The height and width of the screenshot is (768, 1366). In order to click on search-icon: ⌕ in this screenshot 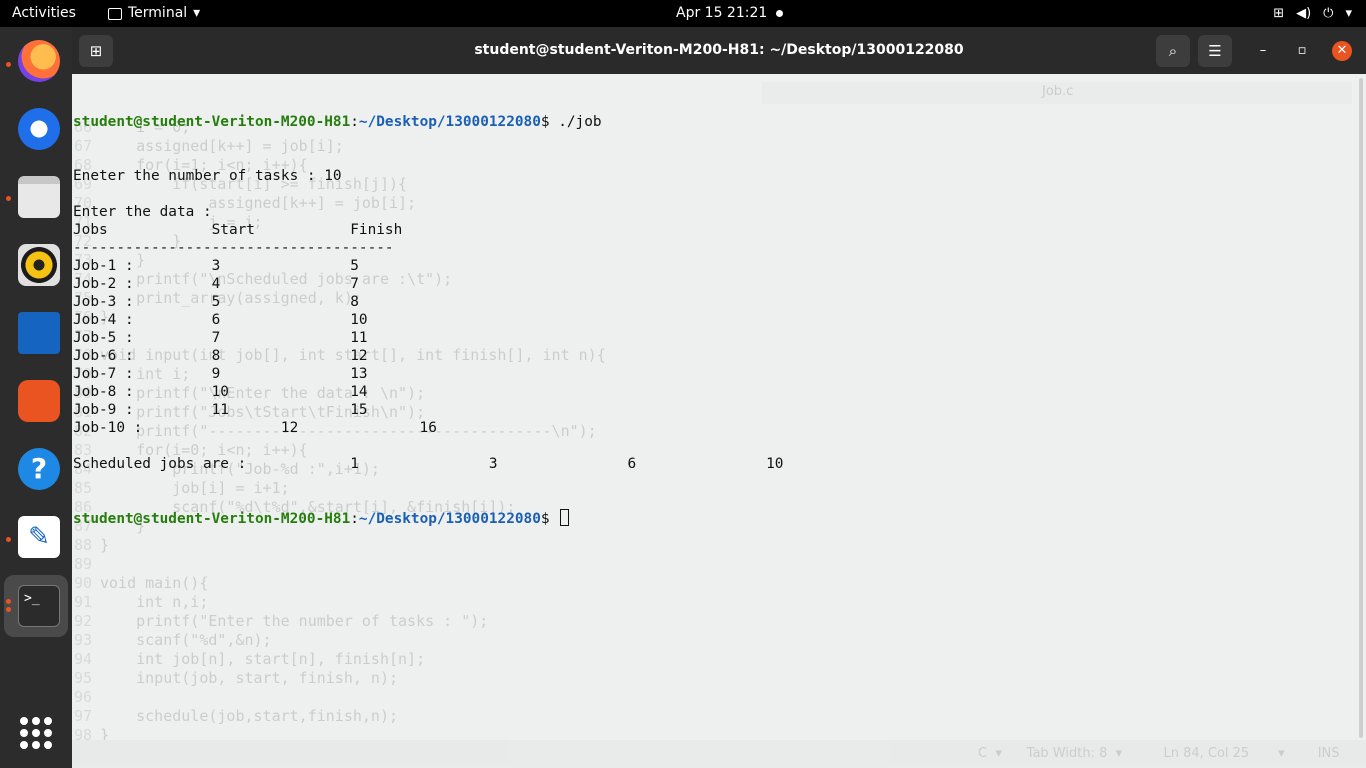, I will do `click(1173, 51)`.